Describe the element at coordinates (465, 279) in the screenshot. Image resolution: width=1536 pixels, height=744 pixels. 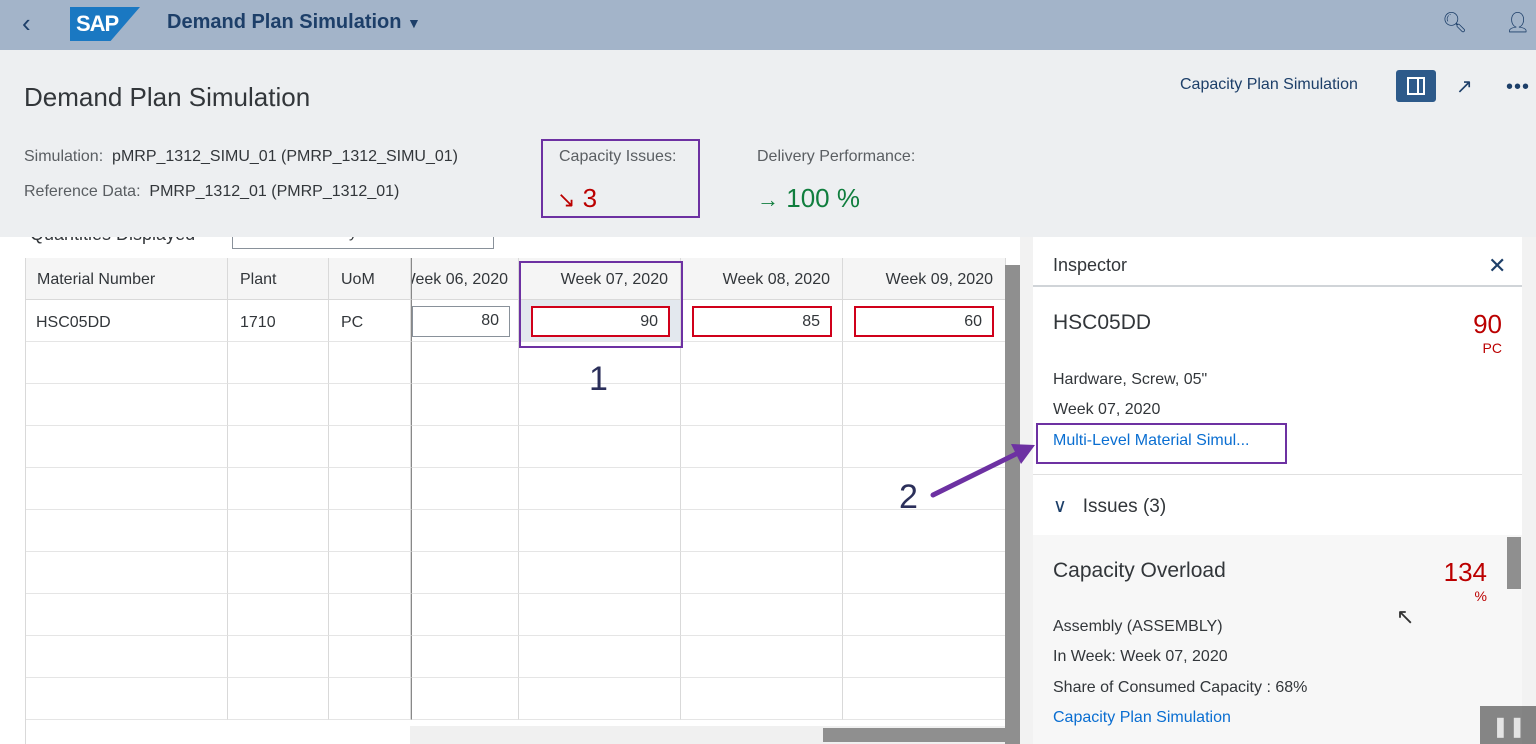
I see `column-header-week06: Week 06, 2020` at that location.